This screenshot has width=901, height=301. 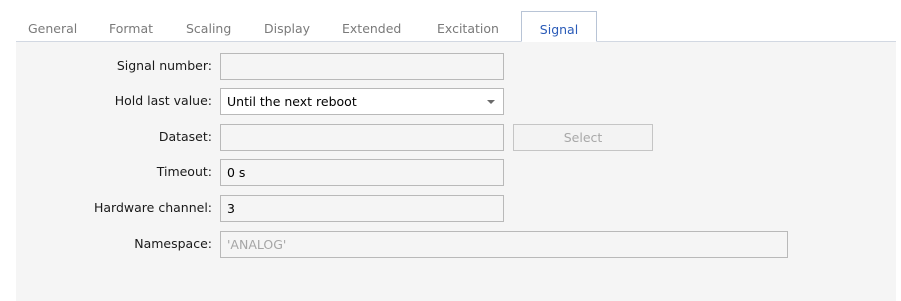 I want to click on timeout-label: Timeout:, so click(x=184, y=171).